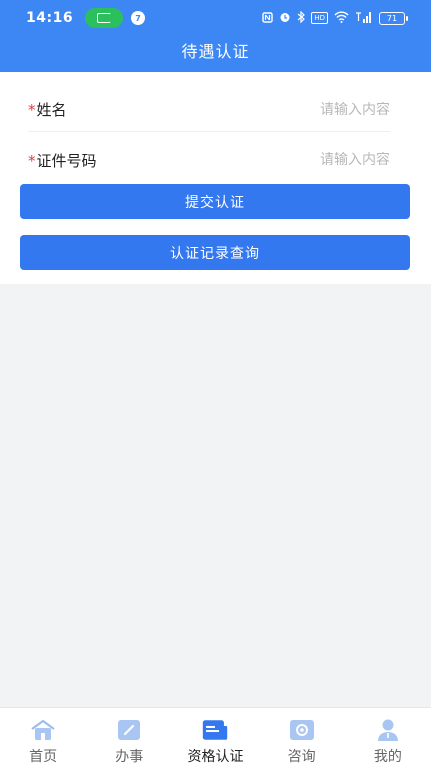  What do you see at coordinates (285, 18) in the screenshot?
I see `alarm-icon` at bounding box center [285, 18].